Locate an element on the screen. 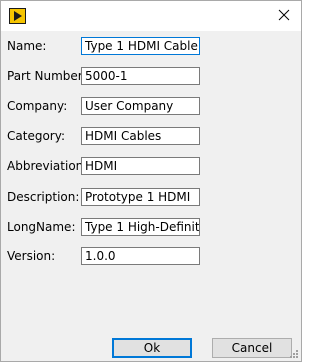 This screenshot has height=362, width=320. ok-button: Ok is located at coordinates (152, 348).